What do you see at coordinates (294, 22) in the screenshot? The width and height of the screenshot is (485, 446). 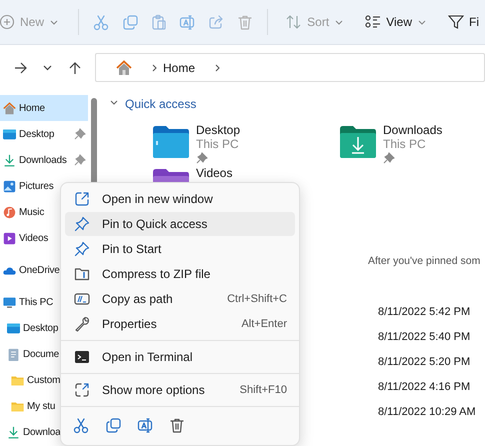 I see `sort-icon` at bounding box center [294, 22].